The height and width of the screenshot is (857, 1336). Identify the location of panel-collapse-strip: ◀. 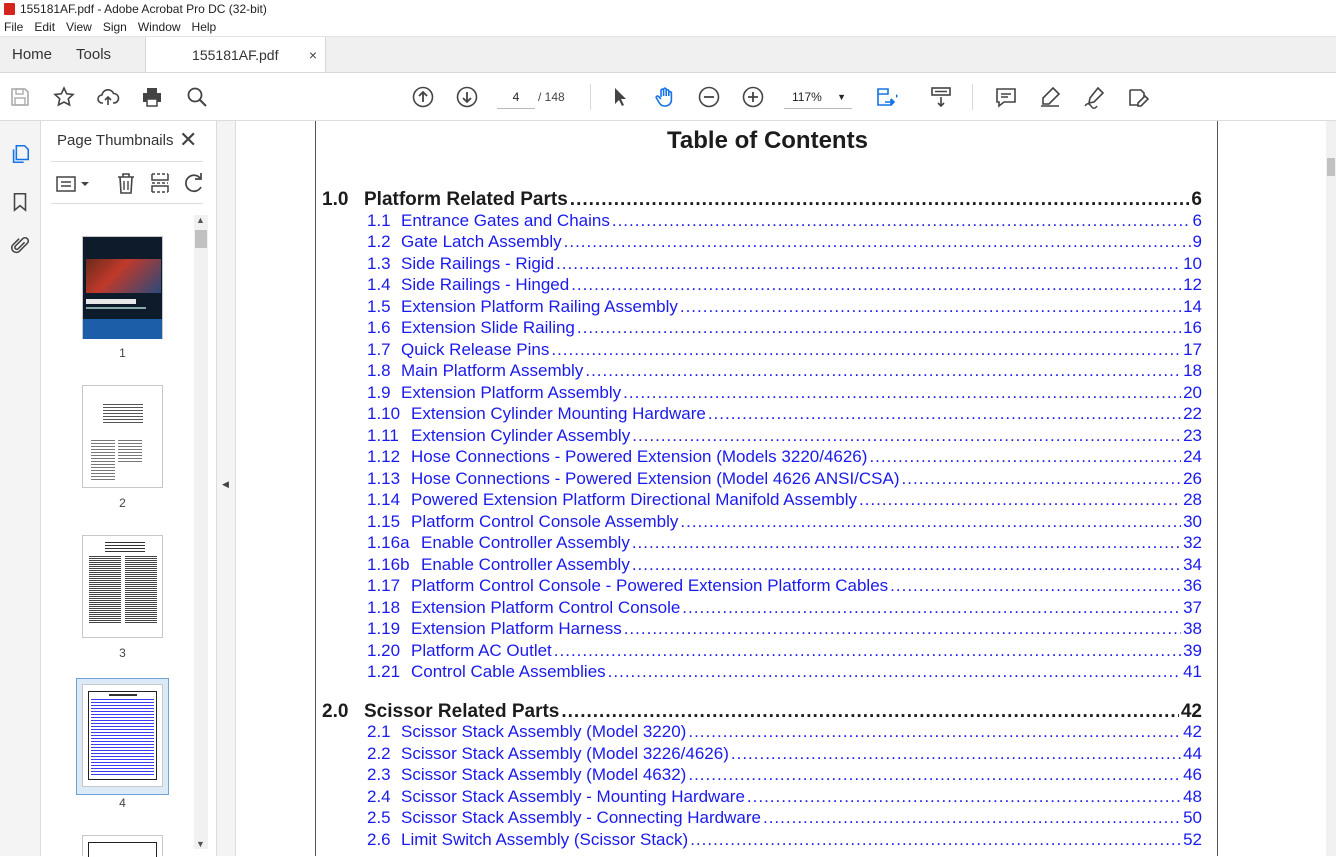
(226, 488).